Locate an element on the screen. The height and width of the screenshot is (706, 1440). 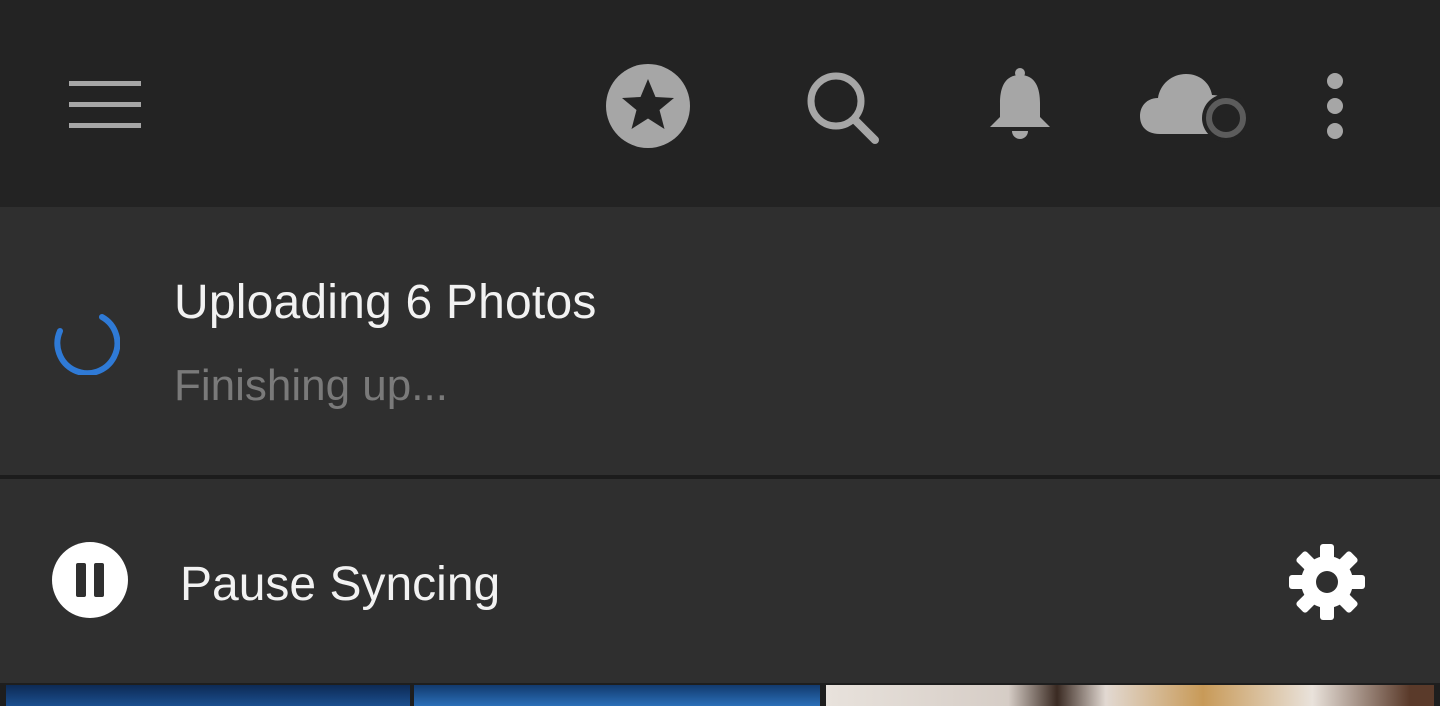
pause-circle-icon is located at coordinates (90, 580).